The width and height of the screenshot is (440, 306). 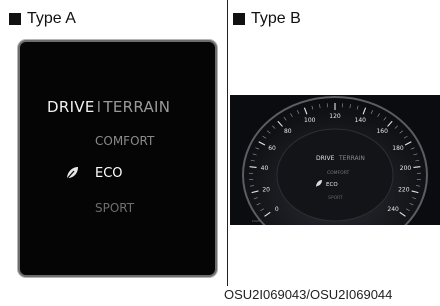 What do you see at coordinates (276, 18) in the screenshot?
I see `type-b-label-text: Type B` at bounding box center [276, 18].